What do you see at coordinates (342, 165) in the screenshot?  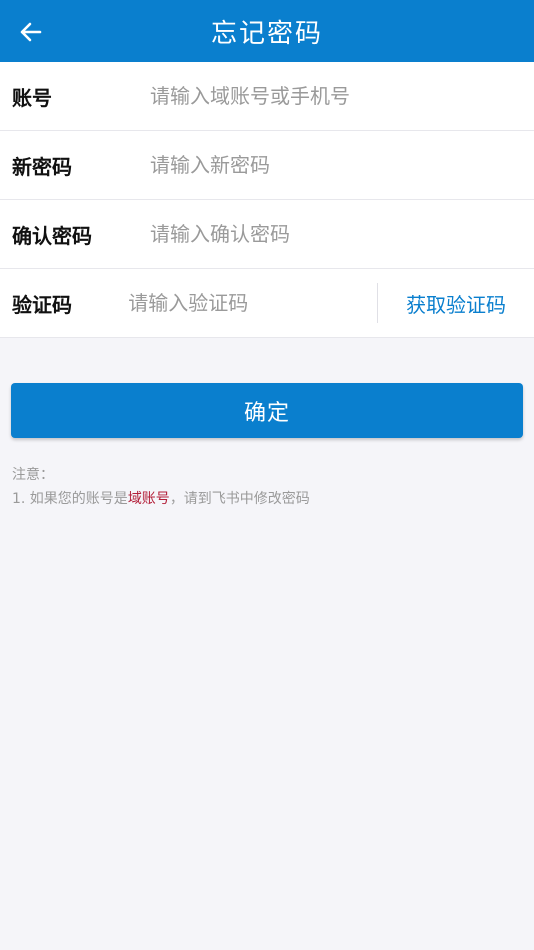 I see `new-password-input` at bounding box center [342, 165].